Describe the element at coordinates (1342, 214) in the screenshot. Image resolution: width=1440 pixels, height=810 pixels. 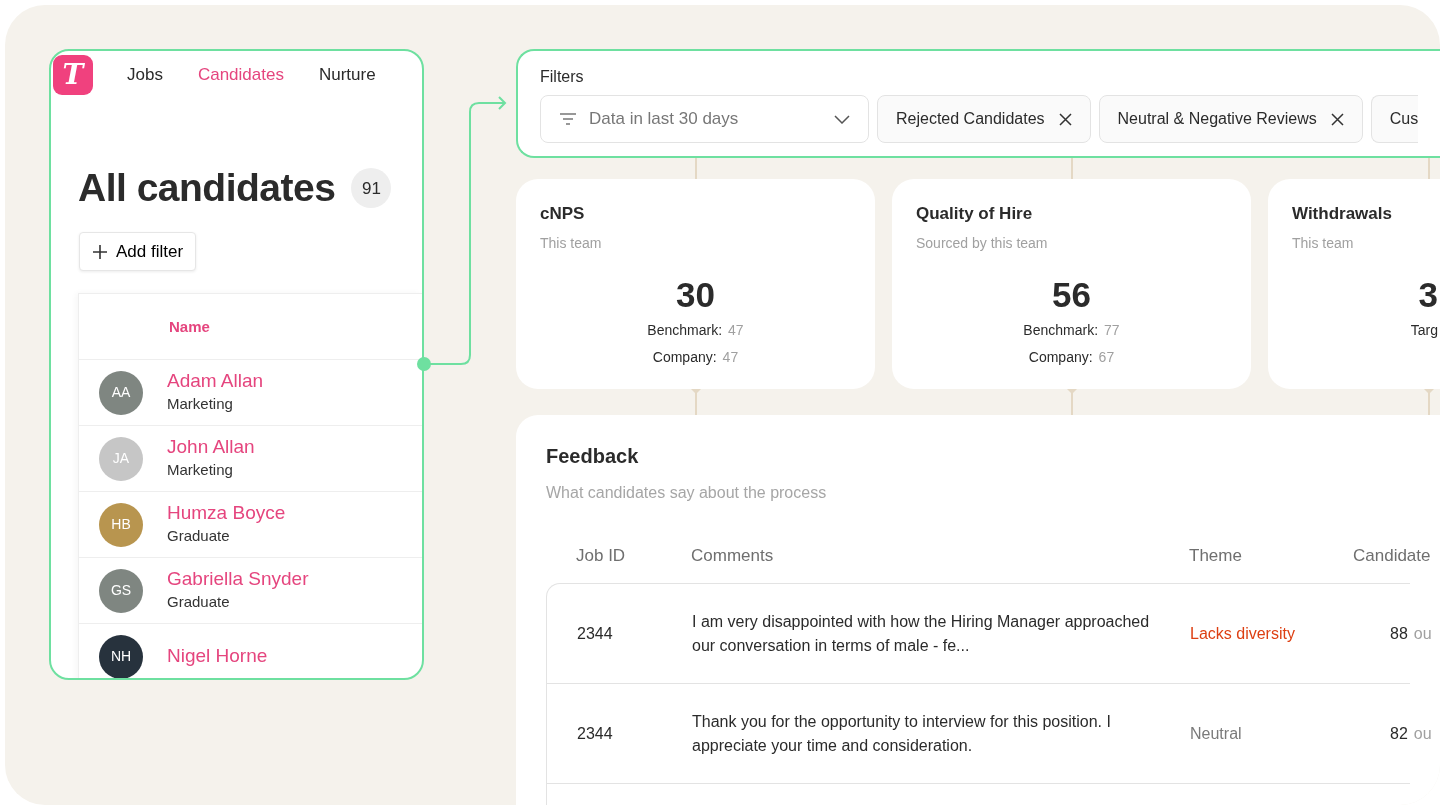
I see `metric-title: Withdrawals` at that location.